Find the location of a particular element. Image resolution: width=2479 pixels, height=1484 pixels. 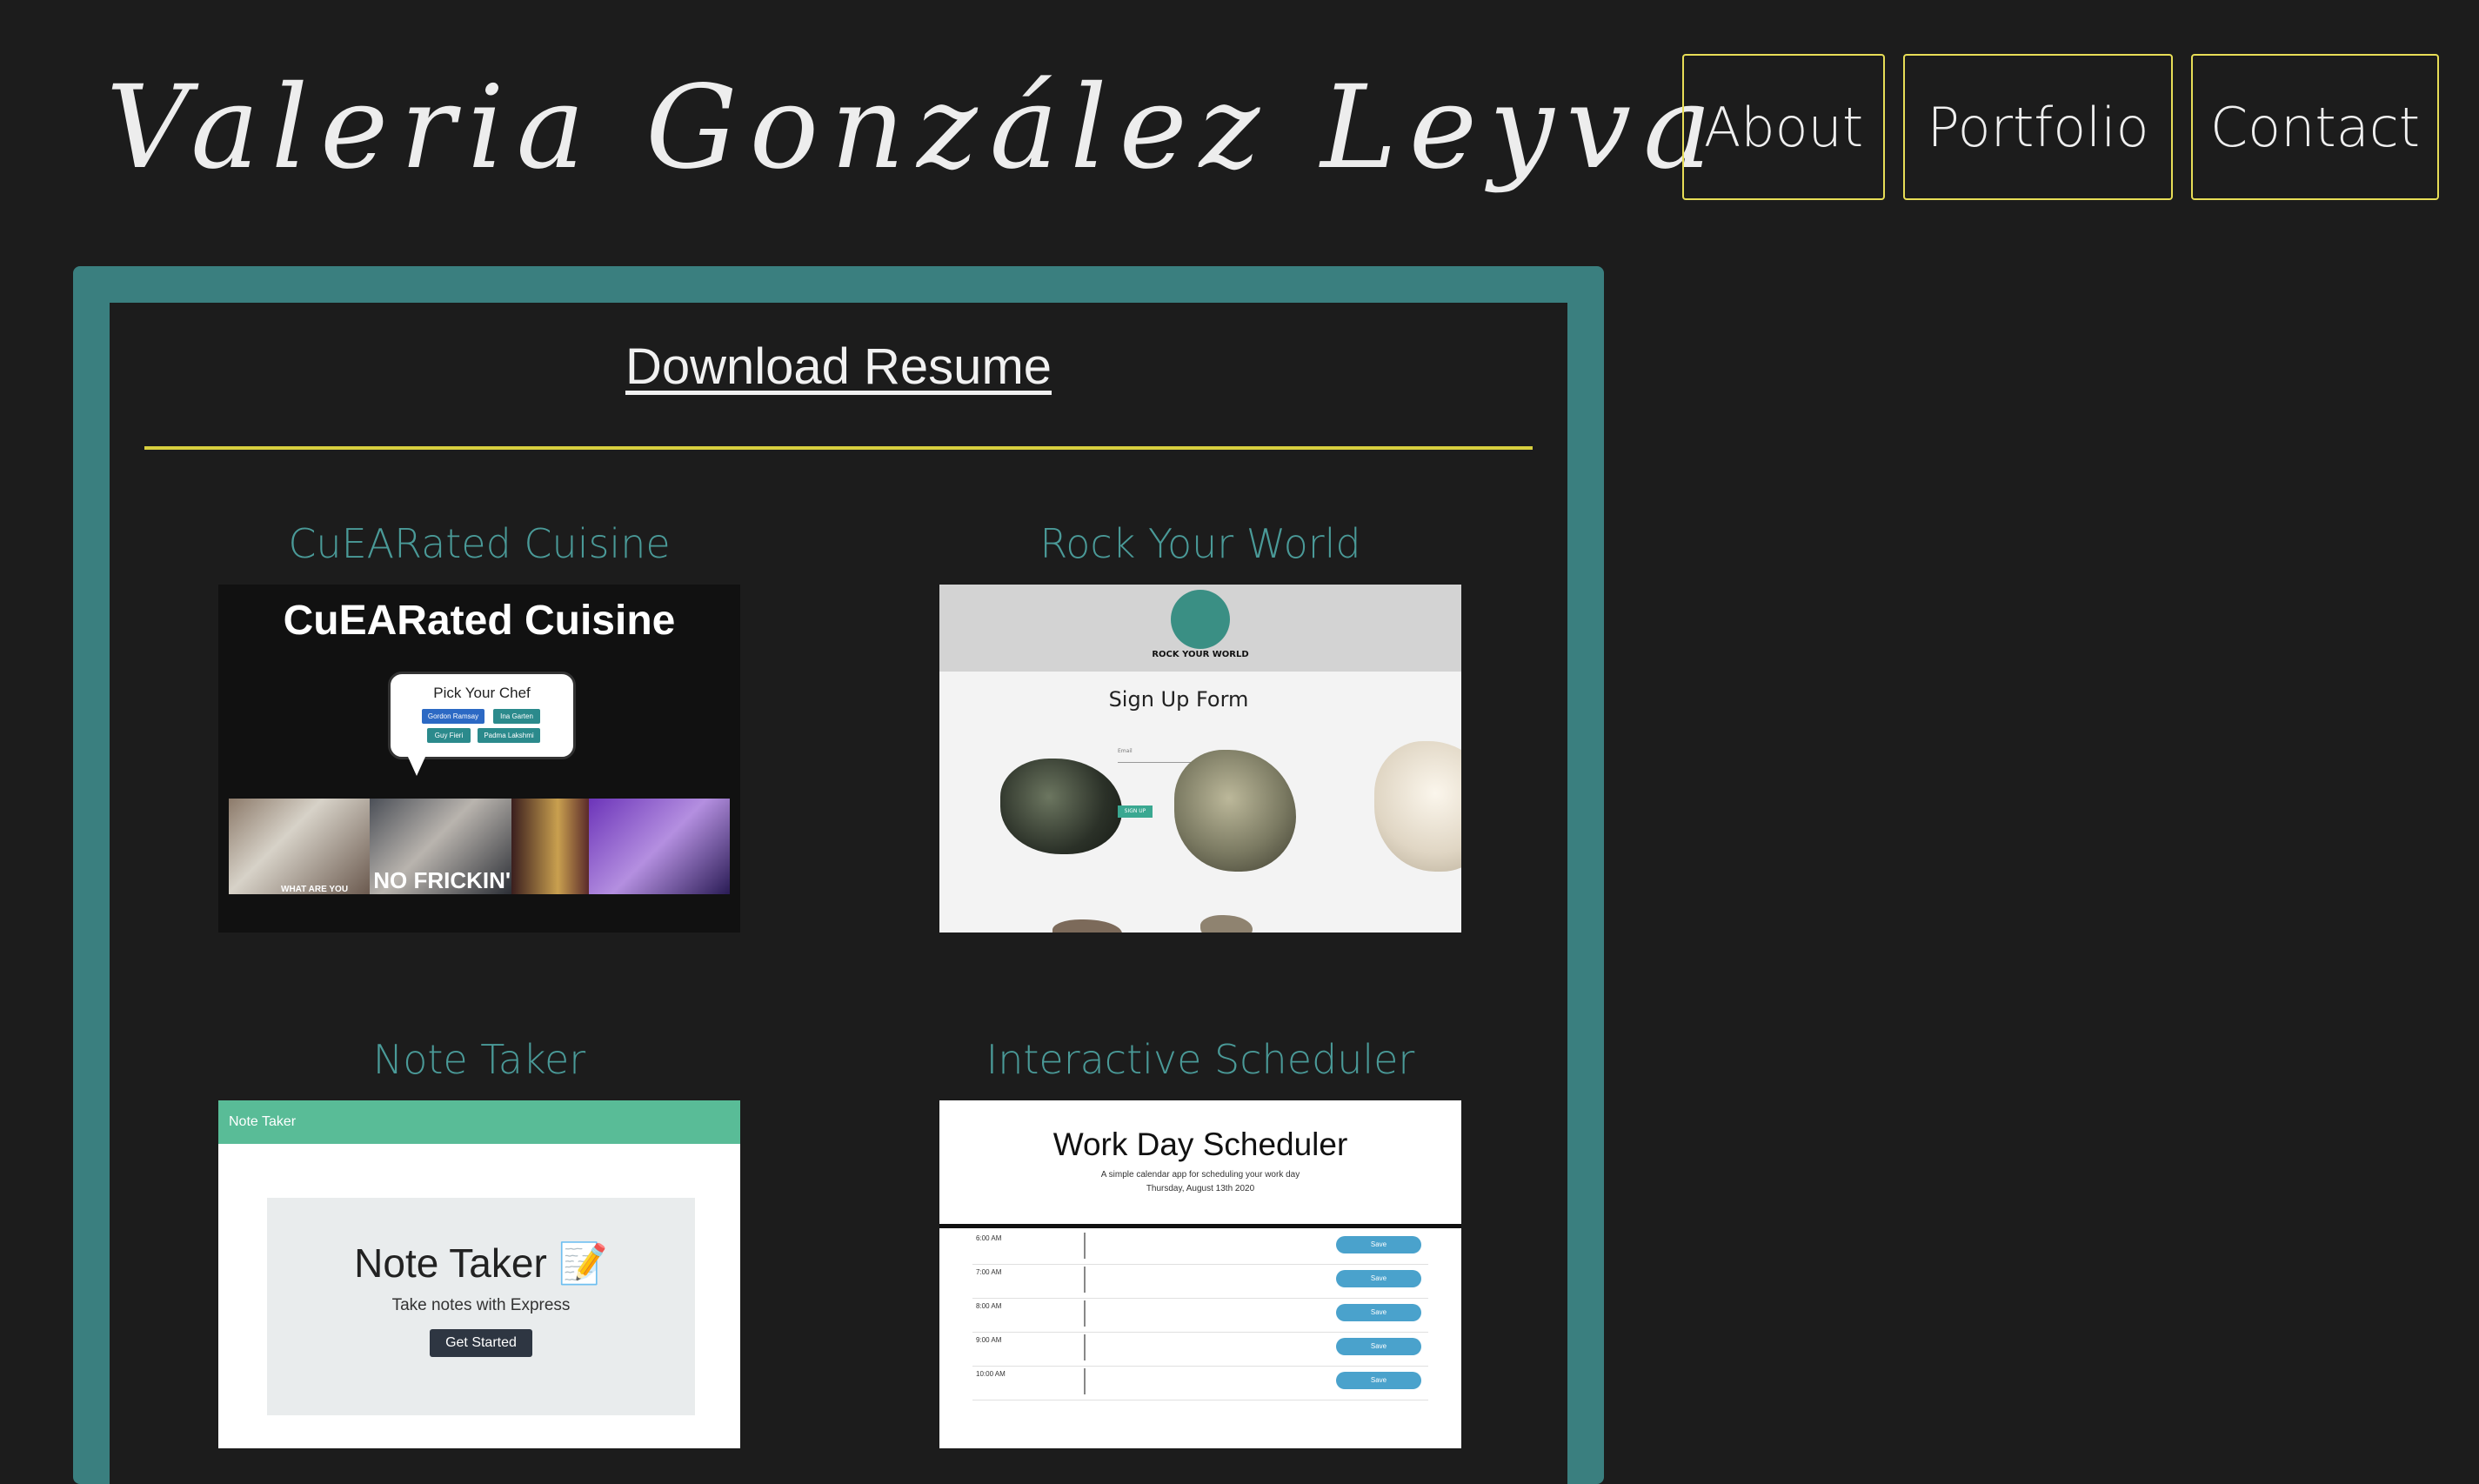

chef-chip: Guy Fieri is located at coordinates (449, 735).